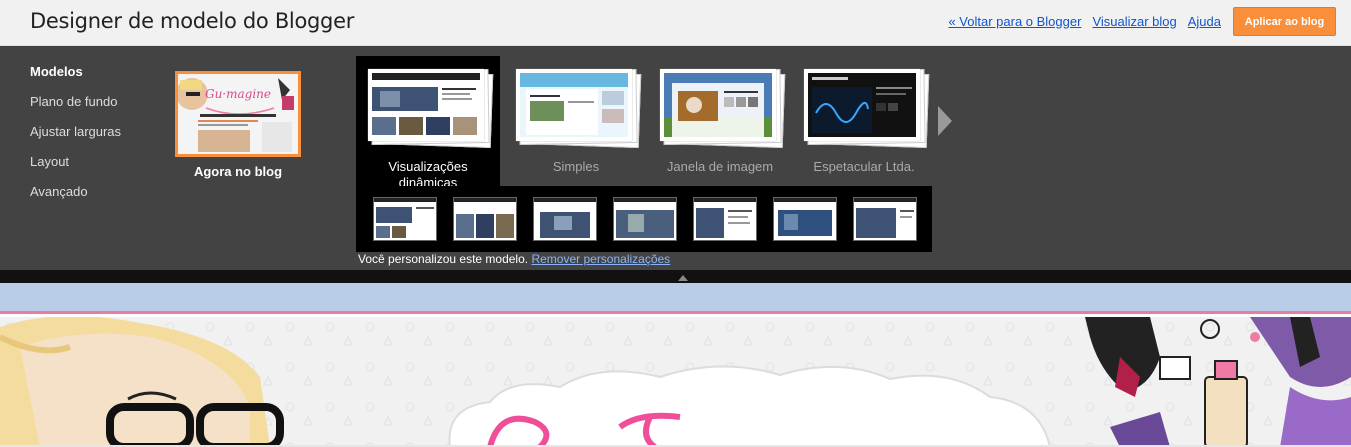 This screenshot has height=447, width=1351. Describe the element at coordinates (1204, 21) in the screenshot. I see `help-link: Ajuda` at that location.